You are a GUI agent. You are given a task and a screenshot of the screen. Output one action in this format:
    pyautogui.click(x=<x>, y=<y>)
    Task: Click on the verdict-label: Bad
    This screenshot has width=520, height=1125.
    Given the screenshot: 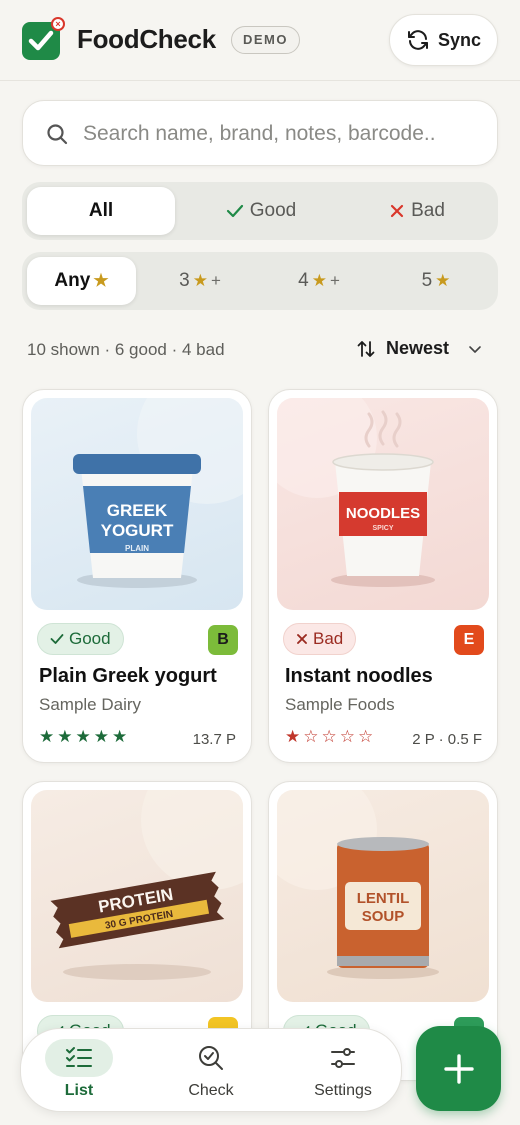 What is the action you would take?
    pyautogui.click(x=328, y=638)
    